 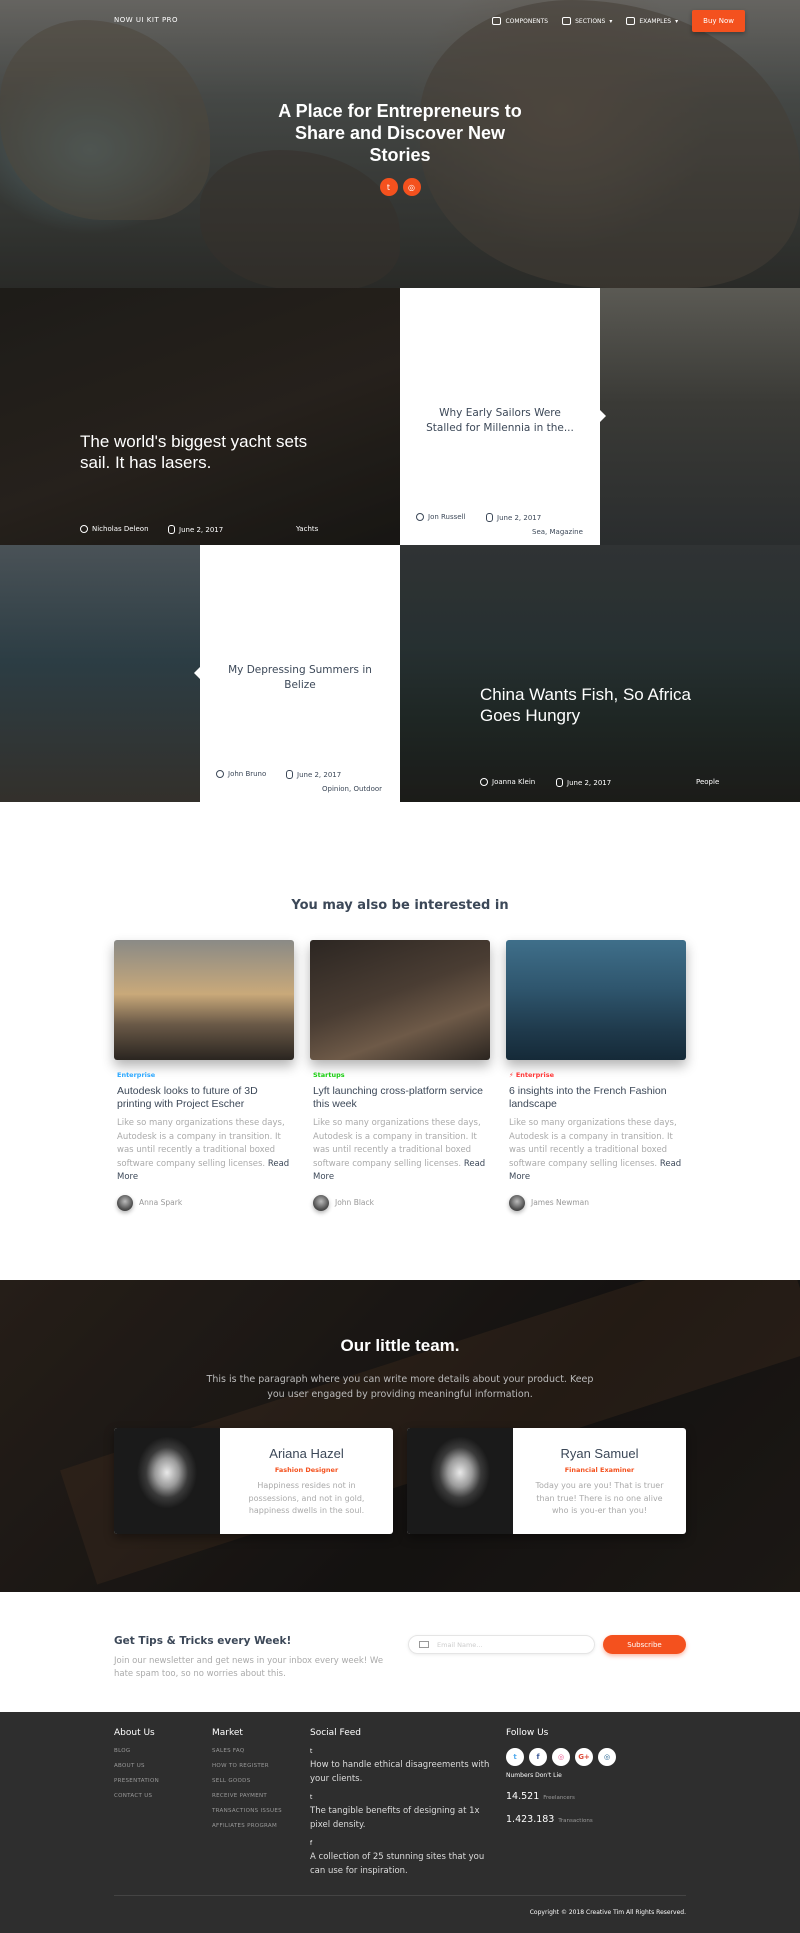 What do you see at coordinates (561, 1757) in the screenshot?
I see `dribbble-icon: ◎` at bounding box center [561, 1757].